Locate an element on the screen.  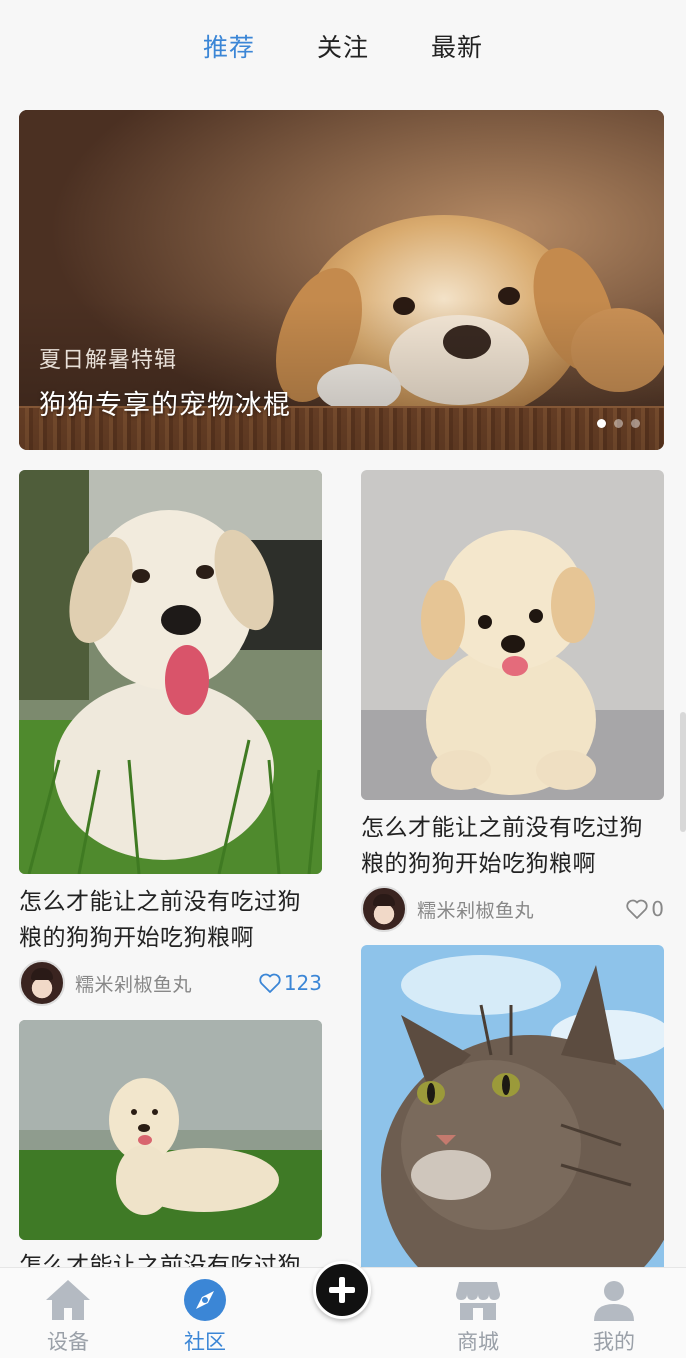
post-meta: 糯米剁椒鱼丸 123 is located at coordinates (170, 983).